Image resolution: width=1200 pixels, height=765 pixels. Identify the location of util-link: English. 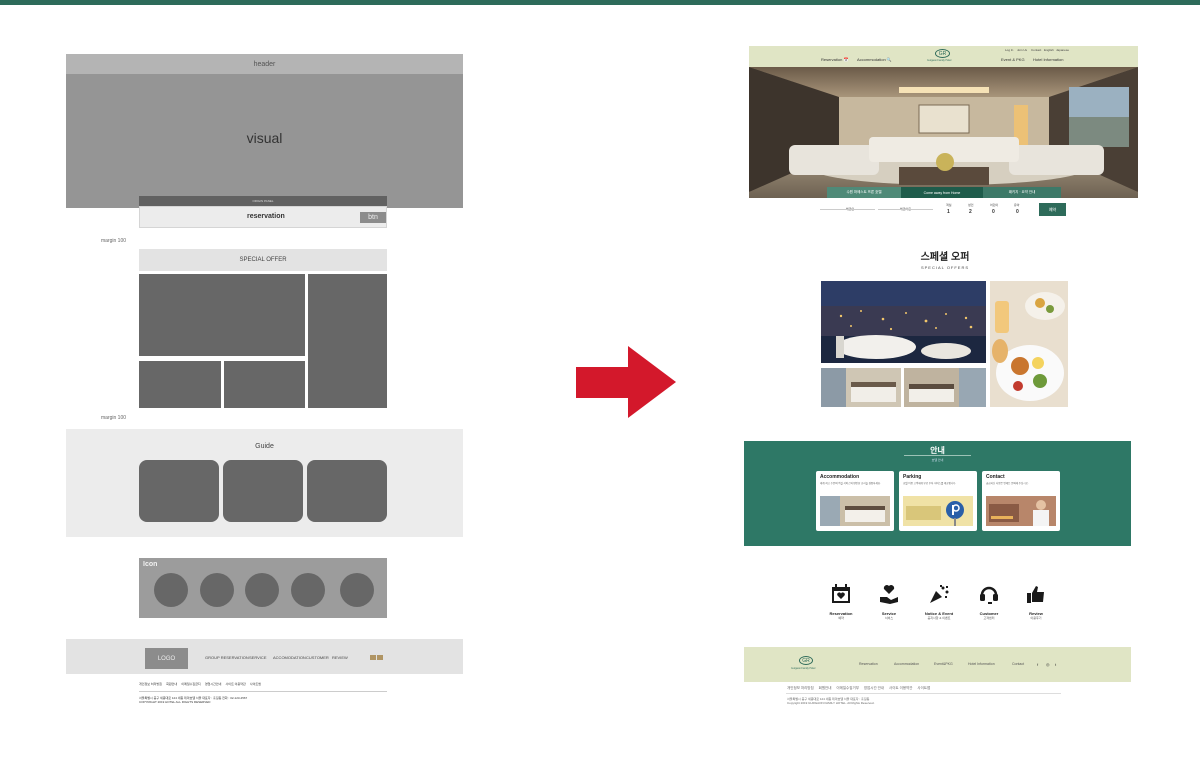
(1049, 50).